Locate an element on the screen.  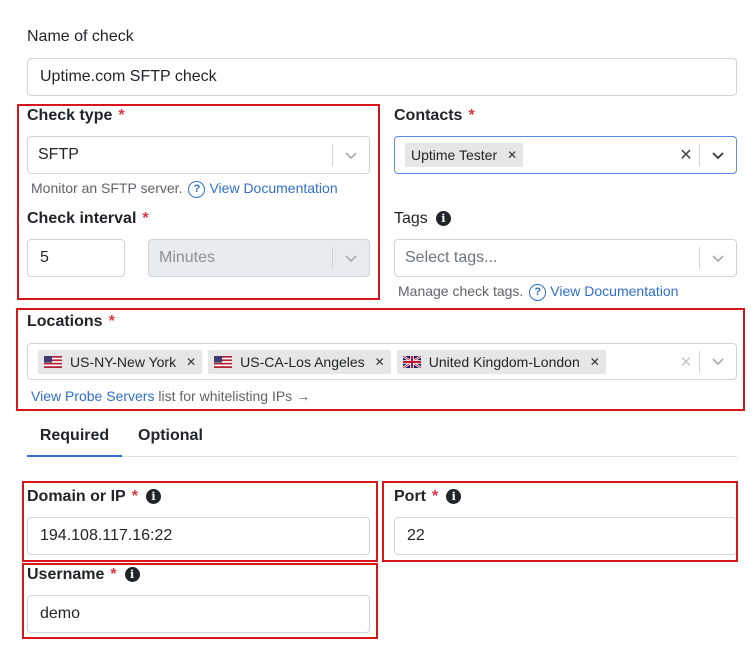
tab-active-indicator is located at coordinates (74, 456).